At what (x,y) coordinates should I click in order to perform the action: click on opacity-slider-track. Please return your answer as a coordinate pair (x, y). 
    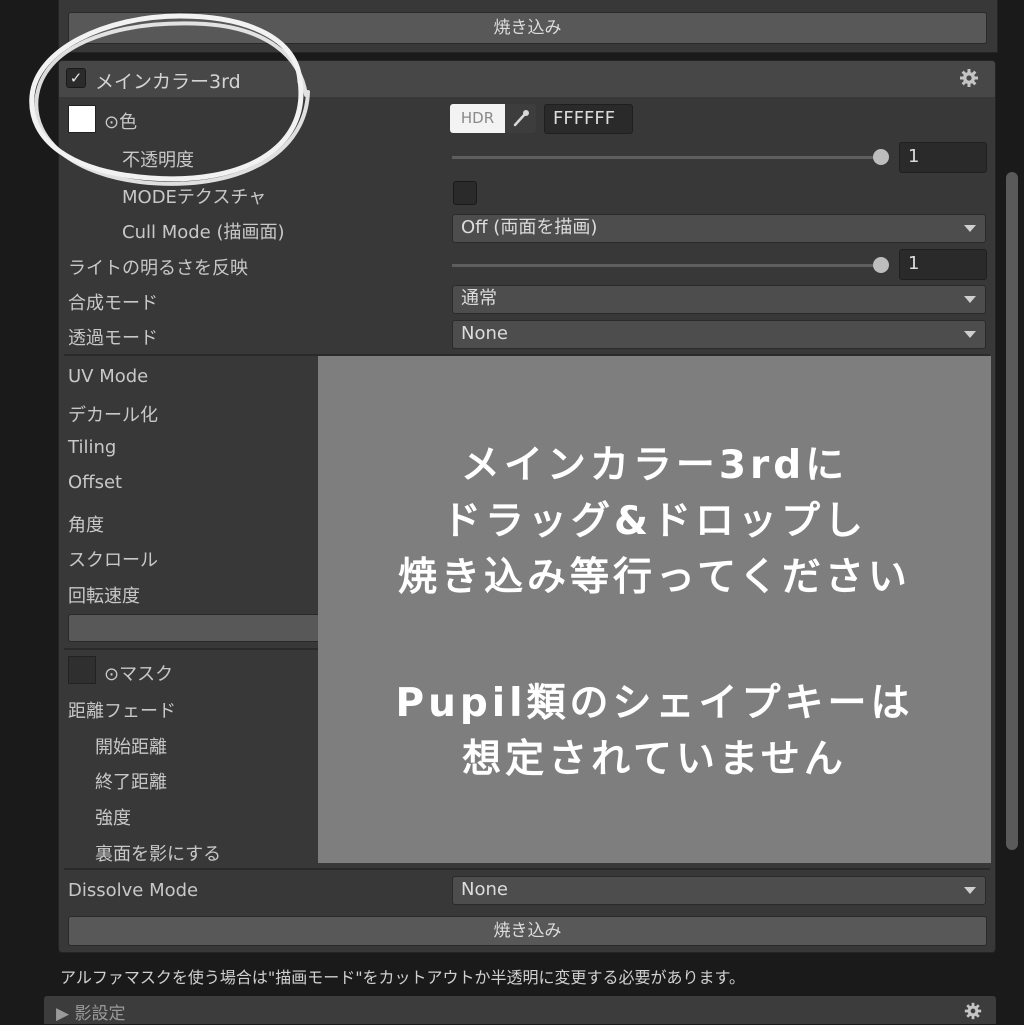
    Looking at the image, I should click on (667, 157).